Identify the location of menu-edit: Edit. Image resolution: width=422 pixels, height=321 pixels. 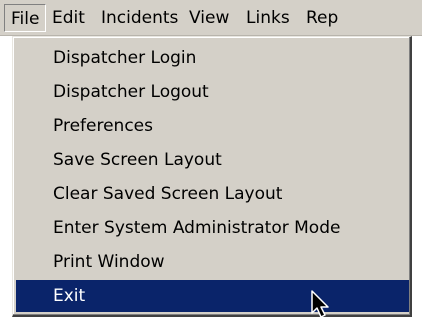
(68, 18).